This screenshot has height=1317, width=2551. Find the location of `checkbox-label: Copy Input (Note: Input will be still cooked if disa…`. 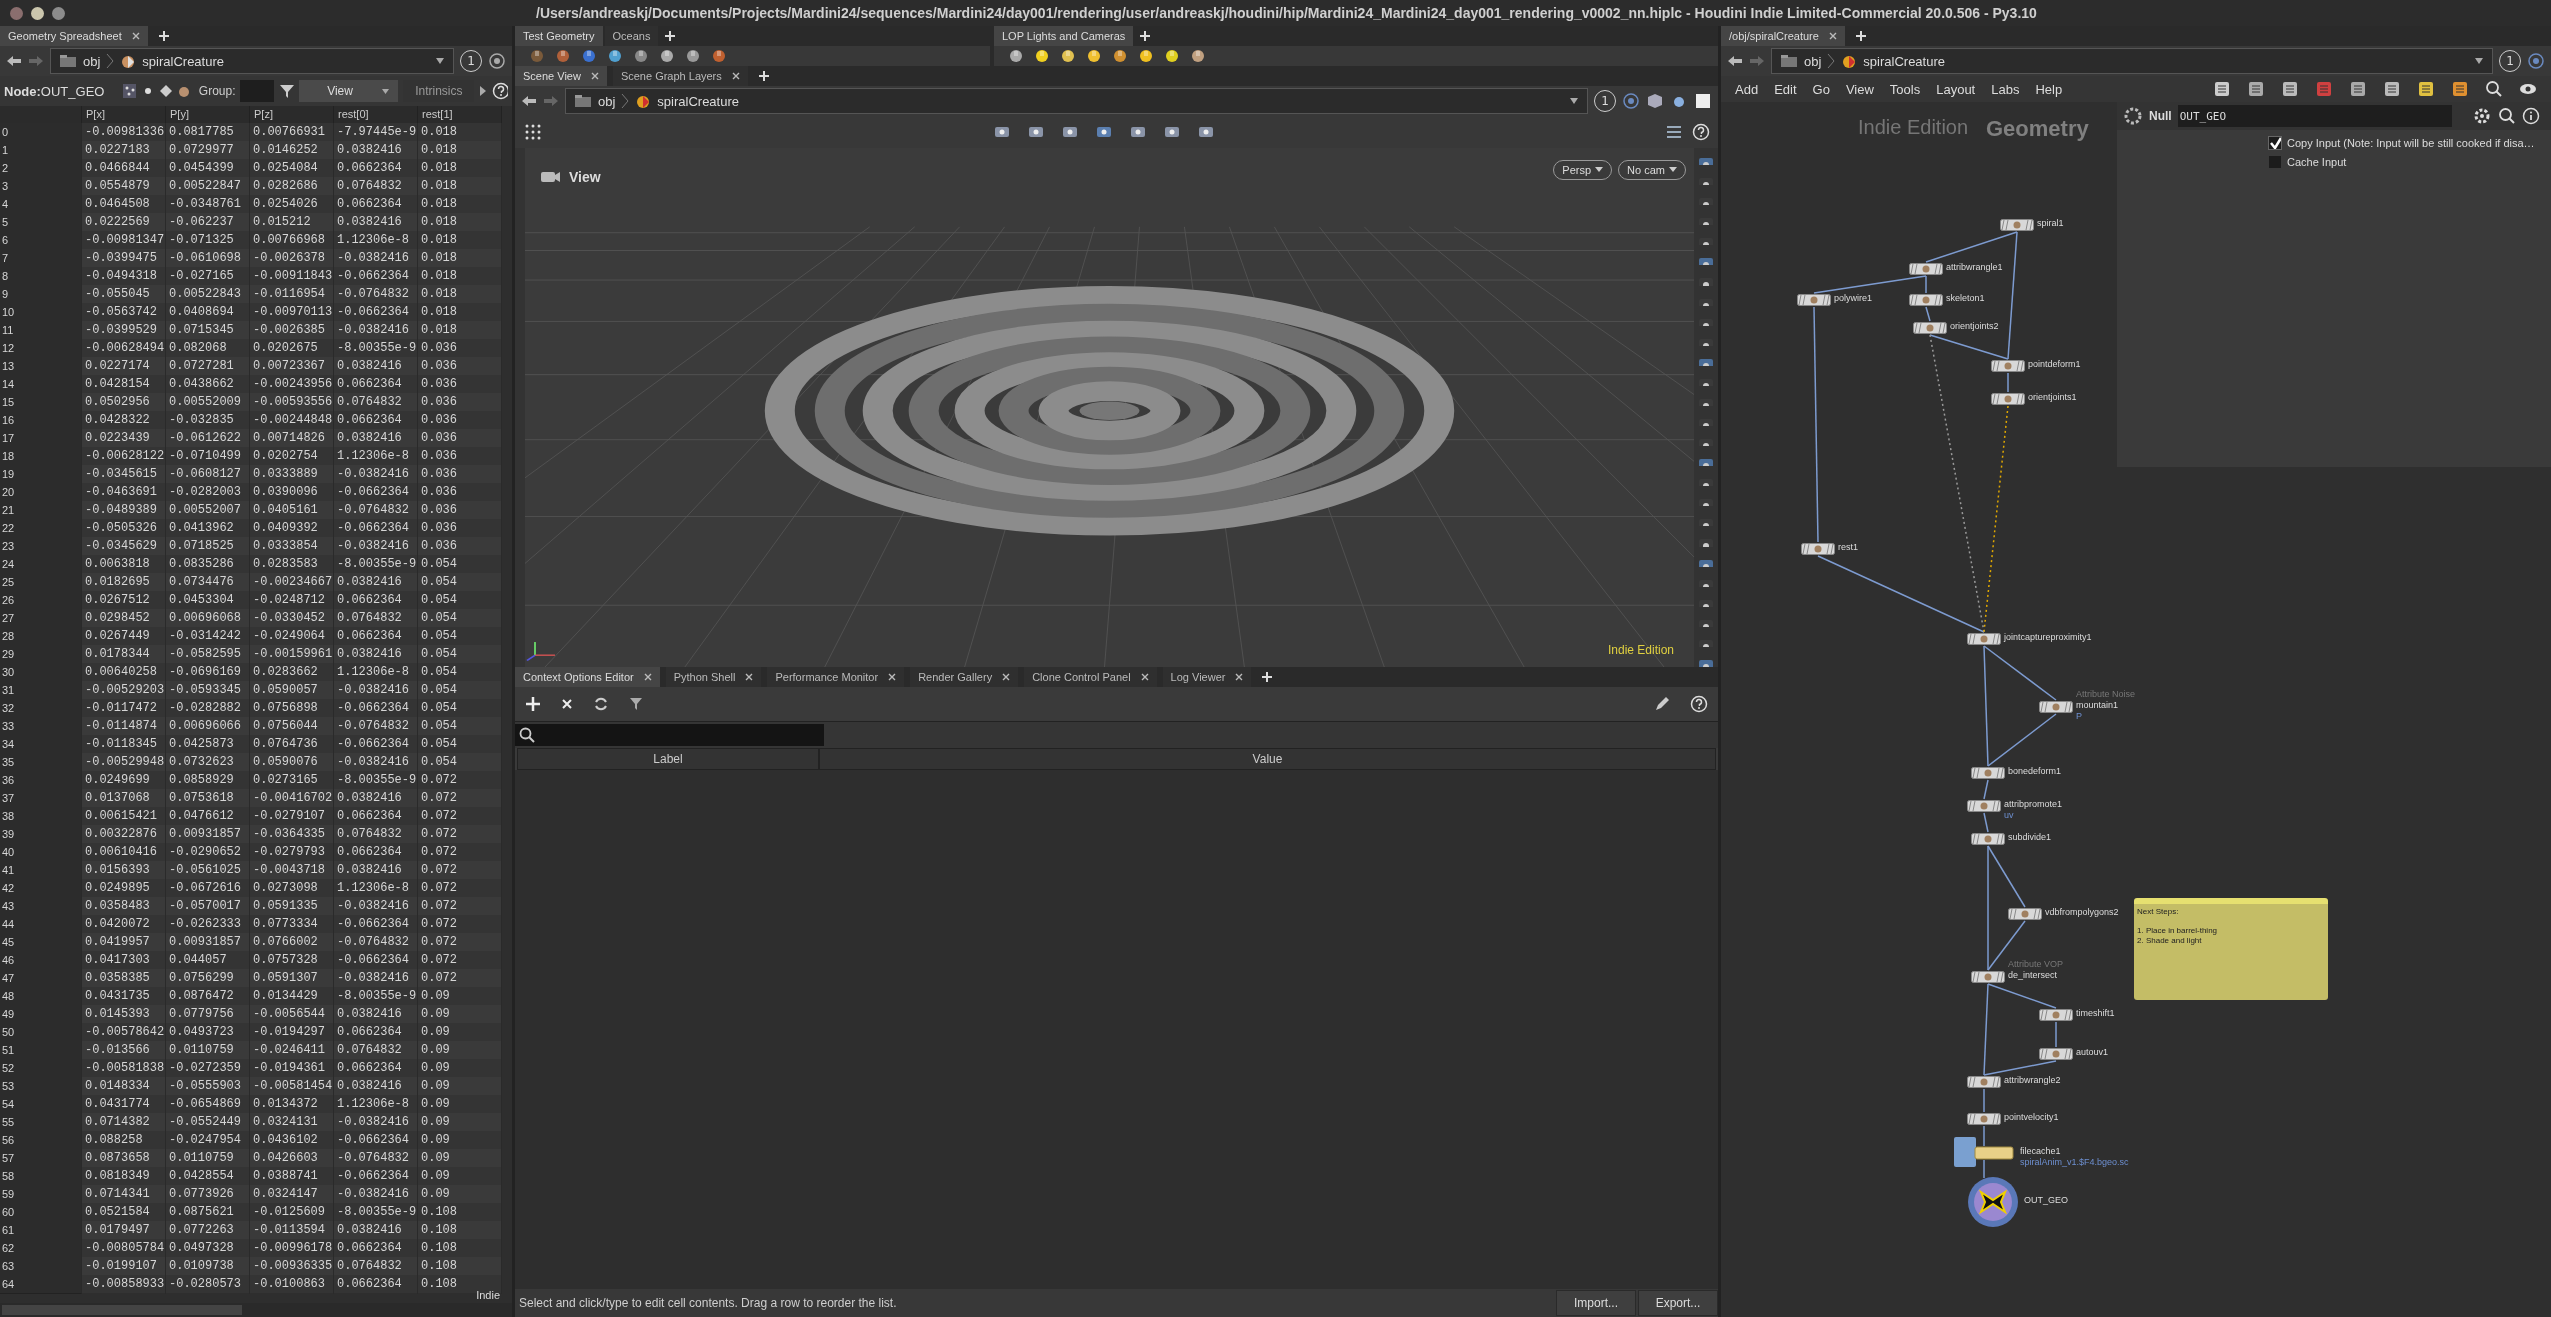

checkbox-label: Copy Input (Note: Input will be still cooked if disa… is located at coordinates (2411, 143).